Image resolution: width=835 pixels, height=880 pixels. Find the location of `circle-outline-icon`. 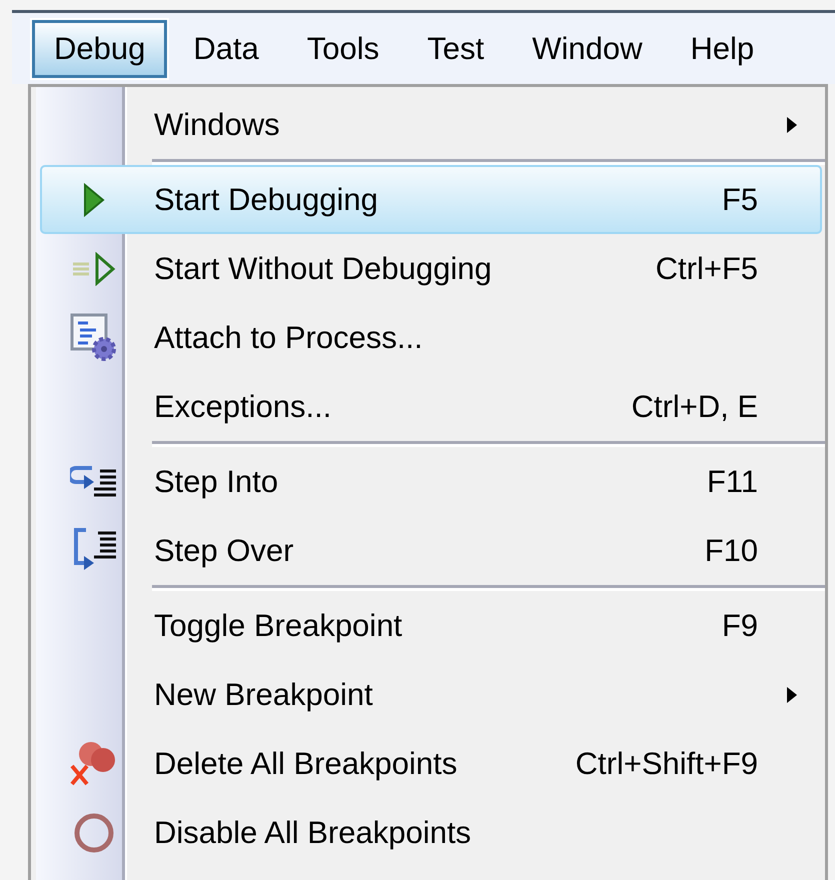

circle-outline-icon is located at coordinates (94, 832).